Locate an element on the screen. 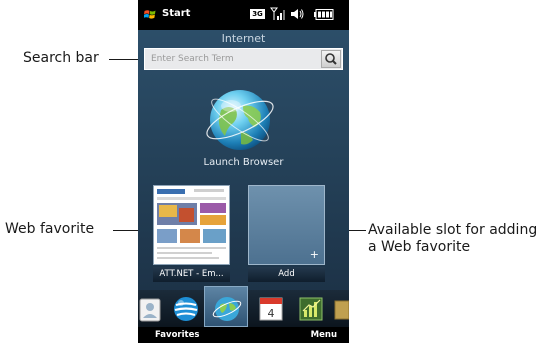  plus-icon: + is located at coordinates (314, 254).